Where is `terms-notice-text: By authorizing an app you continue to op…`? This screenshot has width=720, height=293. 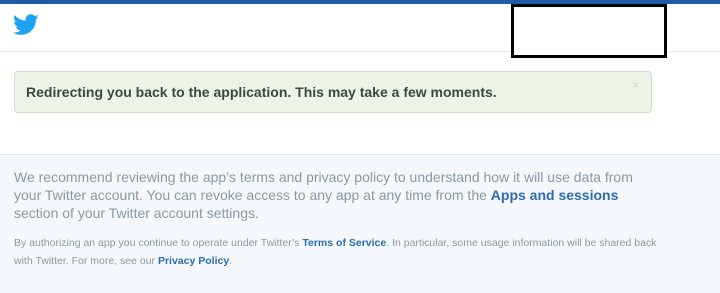 terms-notice-text: By authorizing an app you continue to op… is located at coordinates (339, 252).